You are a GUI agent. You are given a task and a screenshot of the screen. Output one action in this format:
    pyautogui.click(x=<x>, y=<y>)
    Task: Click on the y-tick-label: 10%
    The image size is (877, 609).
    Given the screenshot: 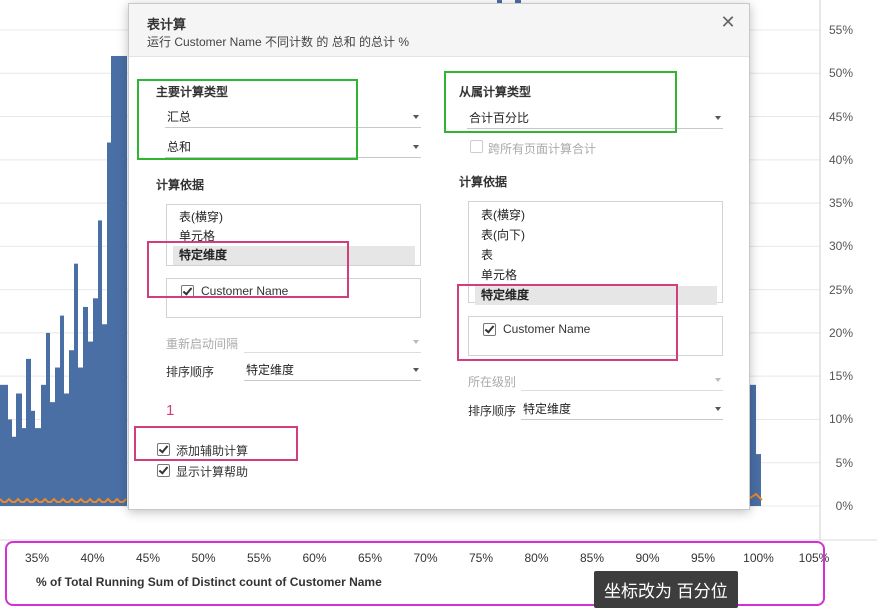 What is the action you would take?
    pyautogui.click(x=840, y=419)
    